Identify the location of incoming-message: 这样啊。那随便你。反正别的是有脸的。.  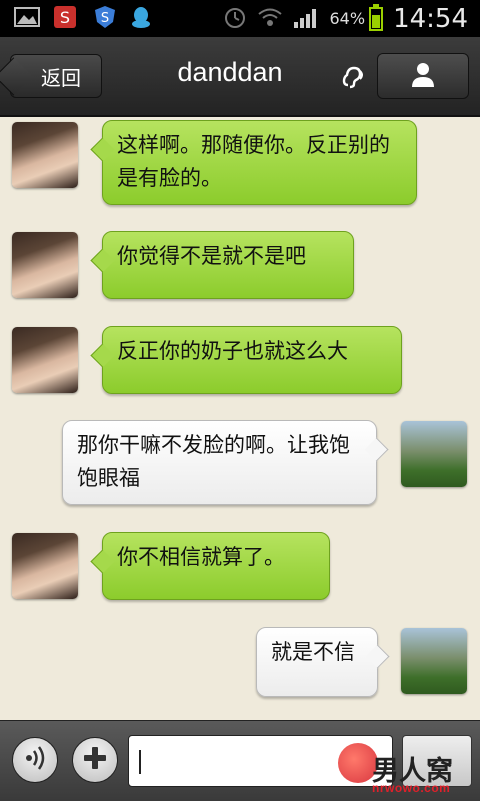
(259, 162).